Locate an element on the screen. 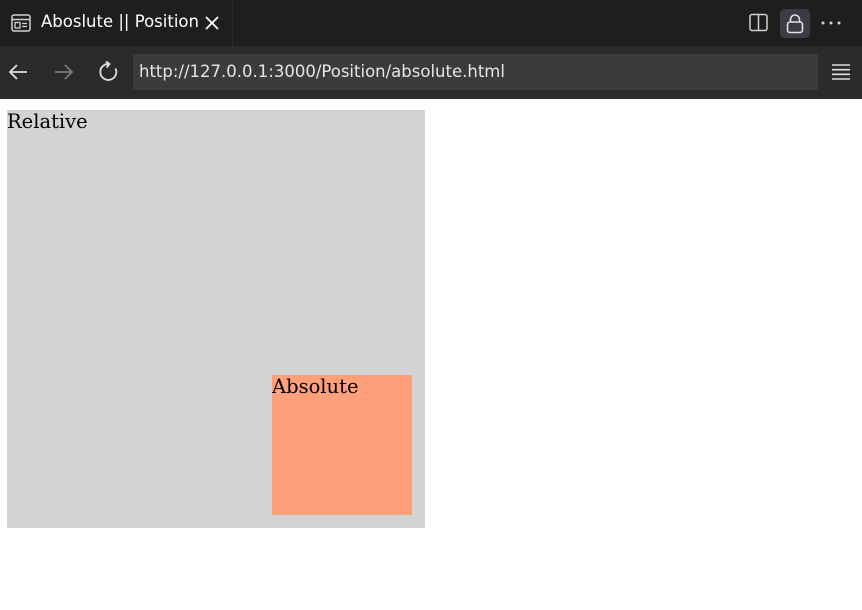  page-layout-icon is located at coordinates (21, 23).